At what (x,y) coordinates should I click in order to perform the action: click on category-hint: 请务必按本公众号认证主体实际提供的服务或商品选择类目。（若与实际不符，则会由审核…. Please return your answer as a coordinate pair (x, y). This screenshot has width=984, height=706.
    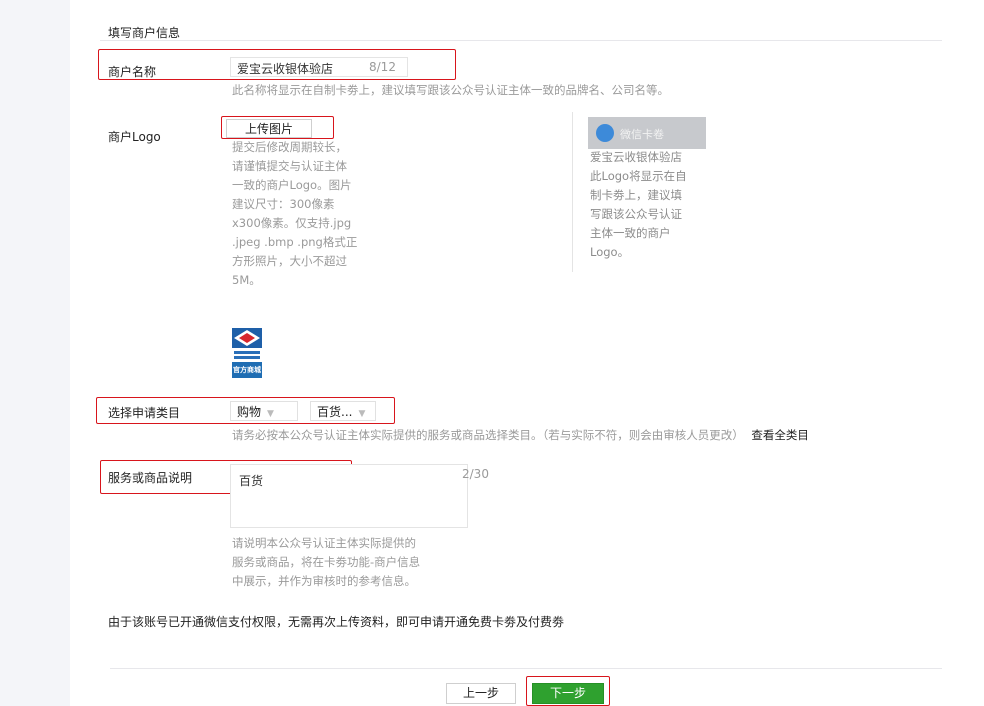
    Looking at the image, I should click on (520, 435).